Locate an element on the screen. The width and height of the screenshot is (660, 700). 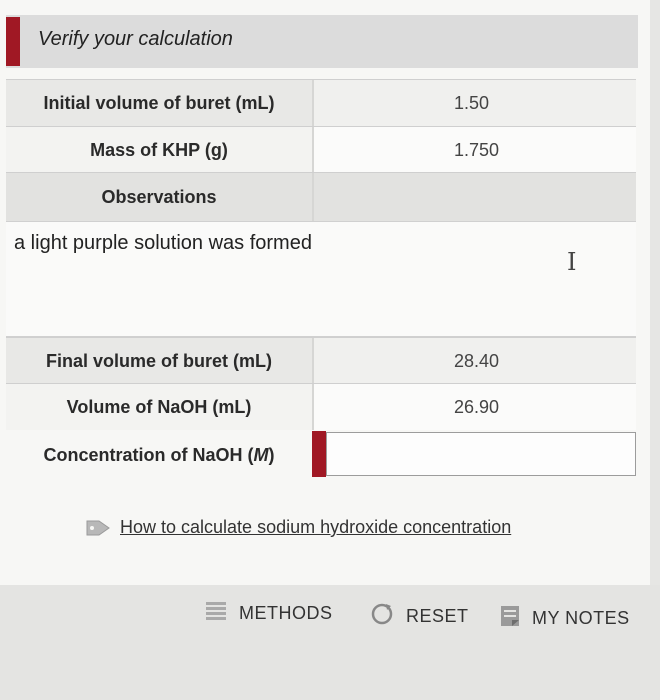
initial-volume-value: 1.50 is located at coordinates (474, 103).